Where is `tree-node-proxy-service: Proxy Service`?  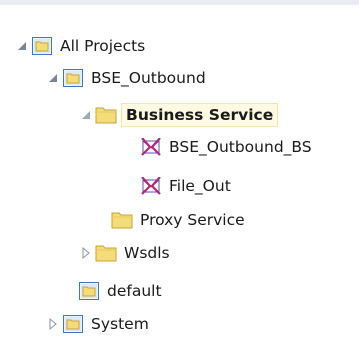
tree-node-proxy-service: Proxy Service is located at coordinates (179, 220).